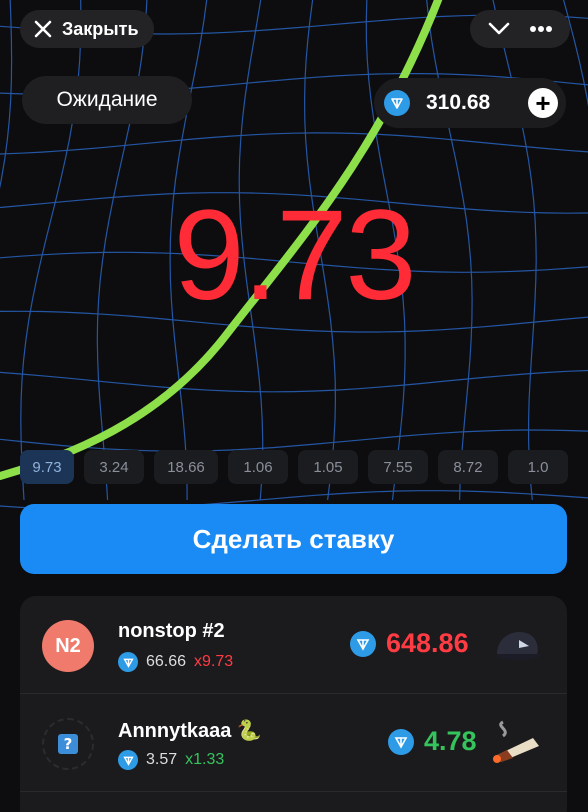 The image size is (588, 812). I want to click on win-amount: 648.86, so click(409, 643).